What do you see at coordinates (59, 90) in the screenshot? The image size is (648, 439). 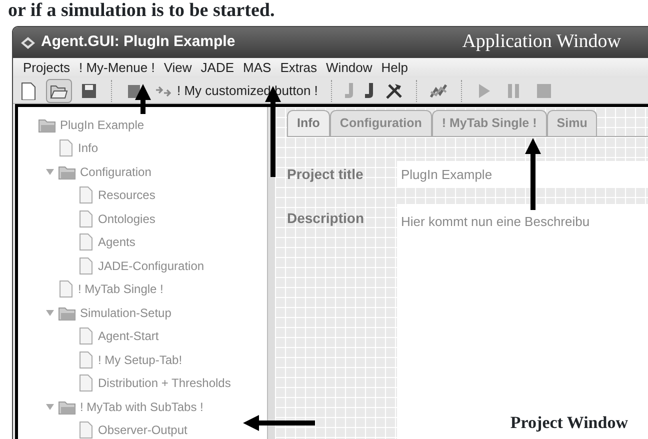 I see `toolbar-button` at bounding box center [59, 90].